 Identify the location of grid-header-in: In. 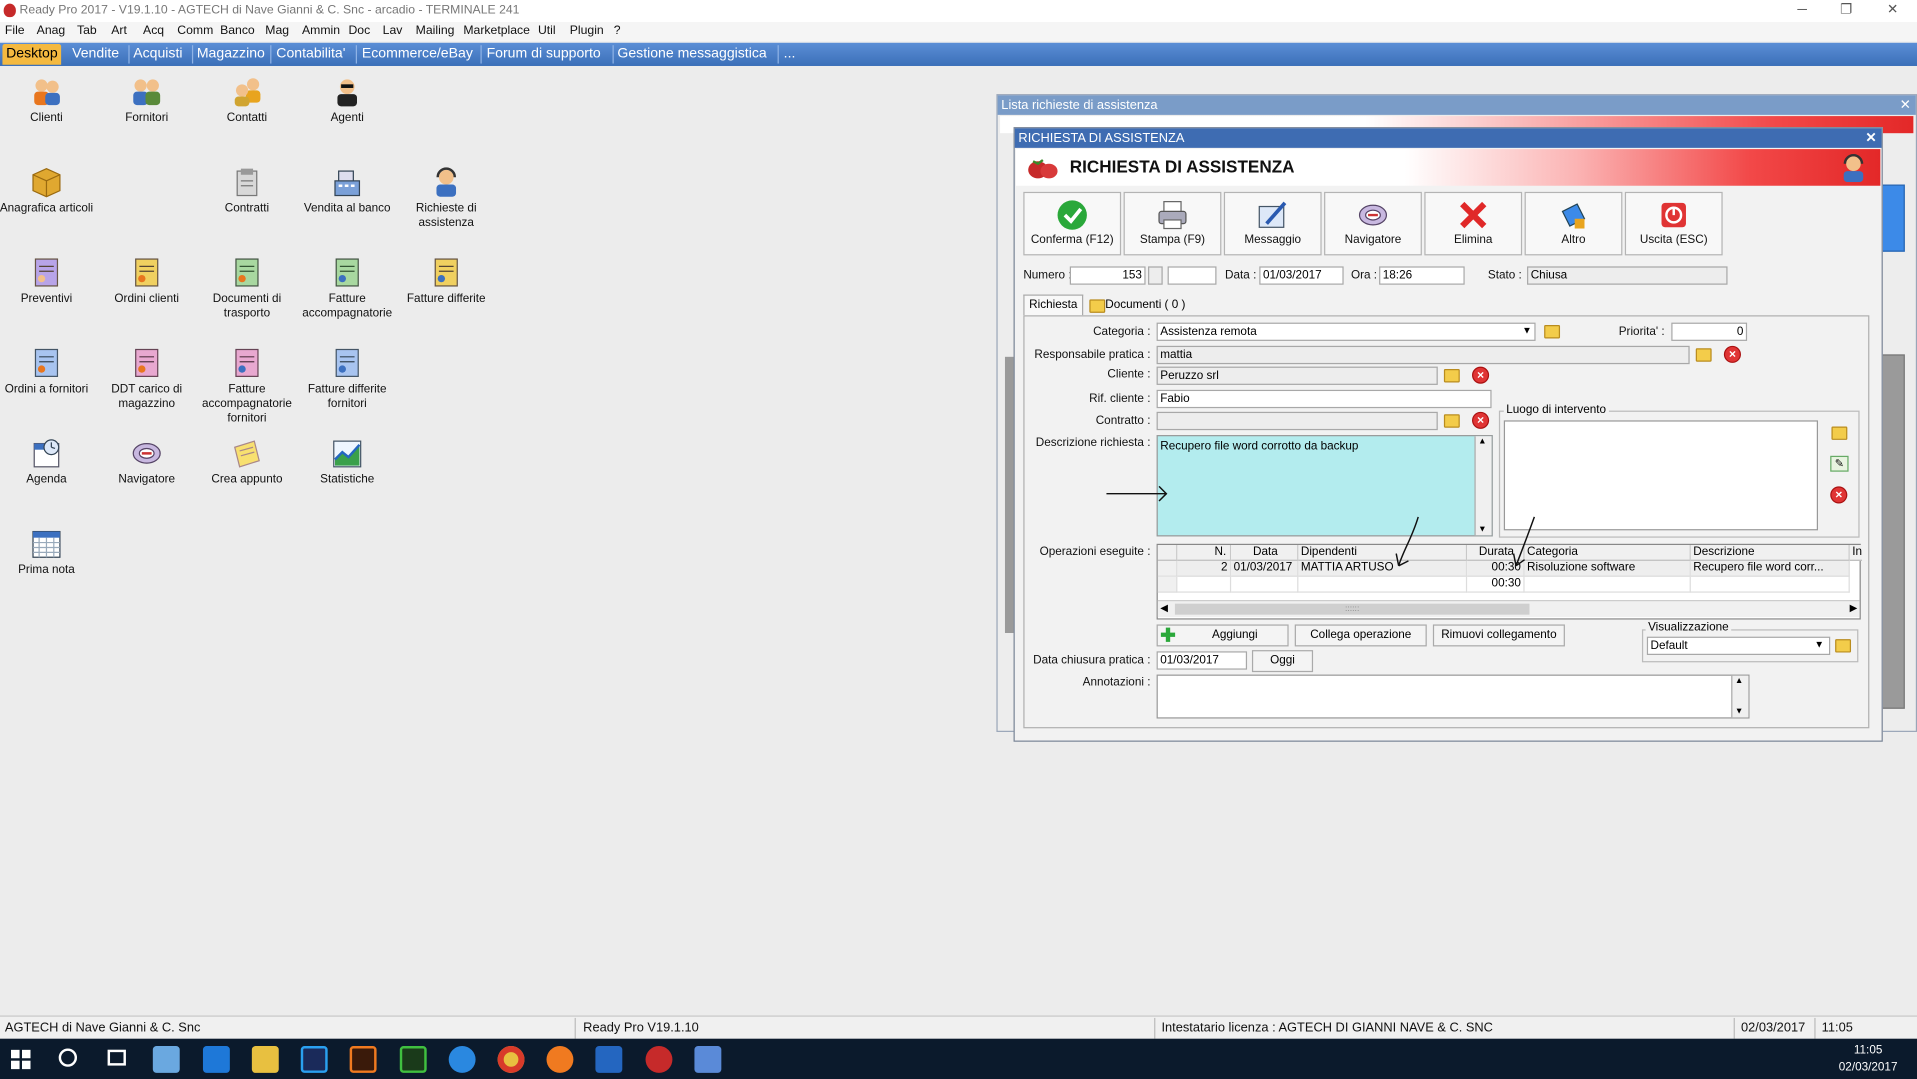
(1856, 553).